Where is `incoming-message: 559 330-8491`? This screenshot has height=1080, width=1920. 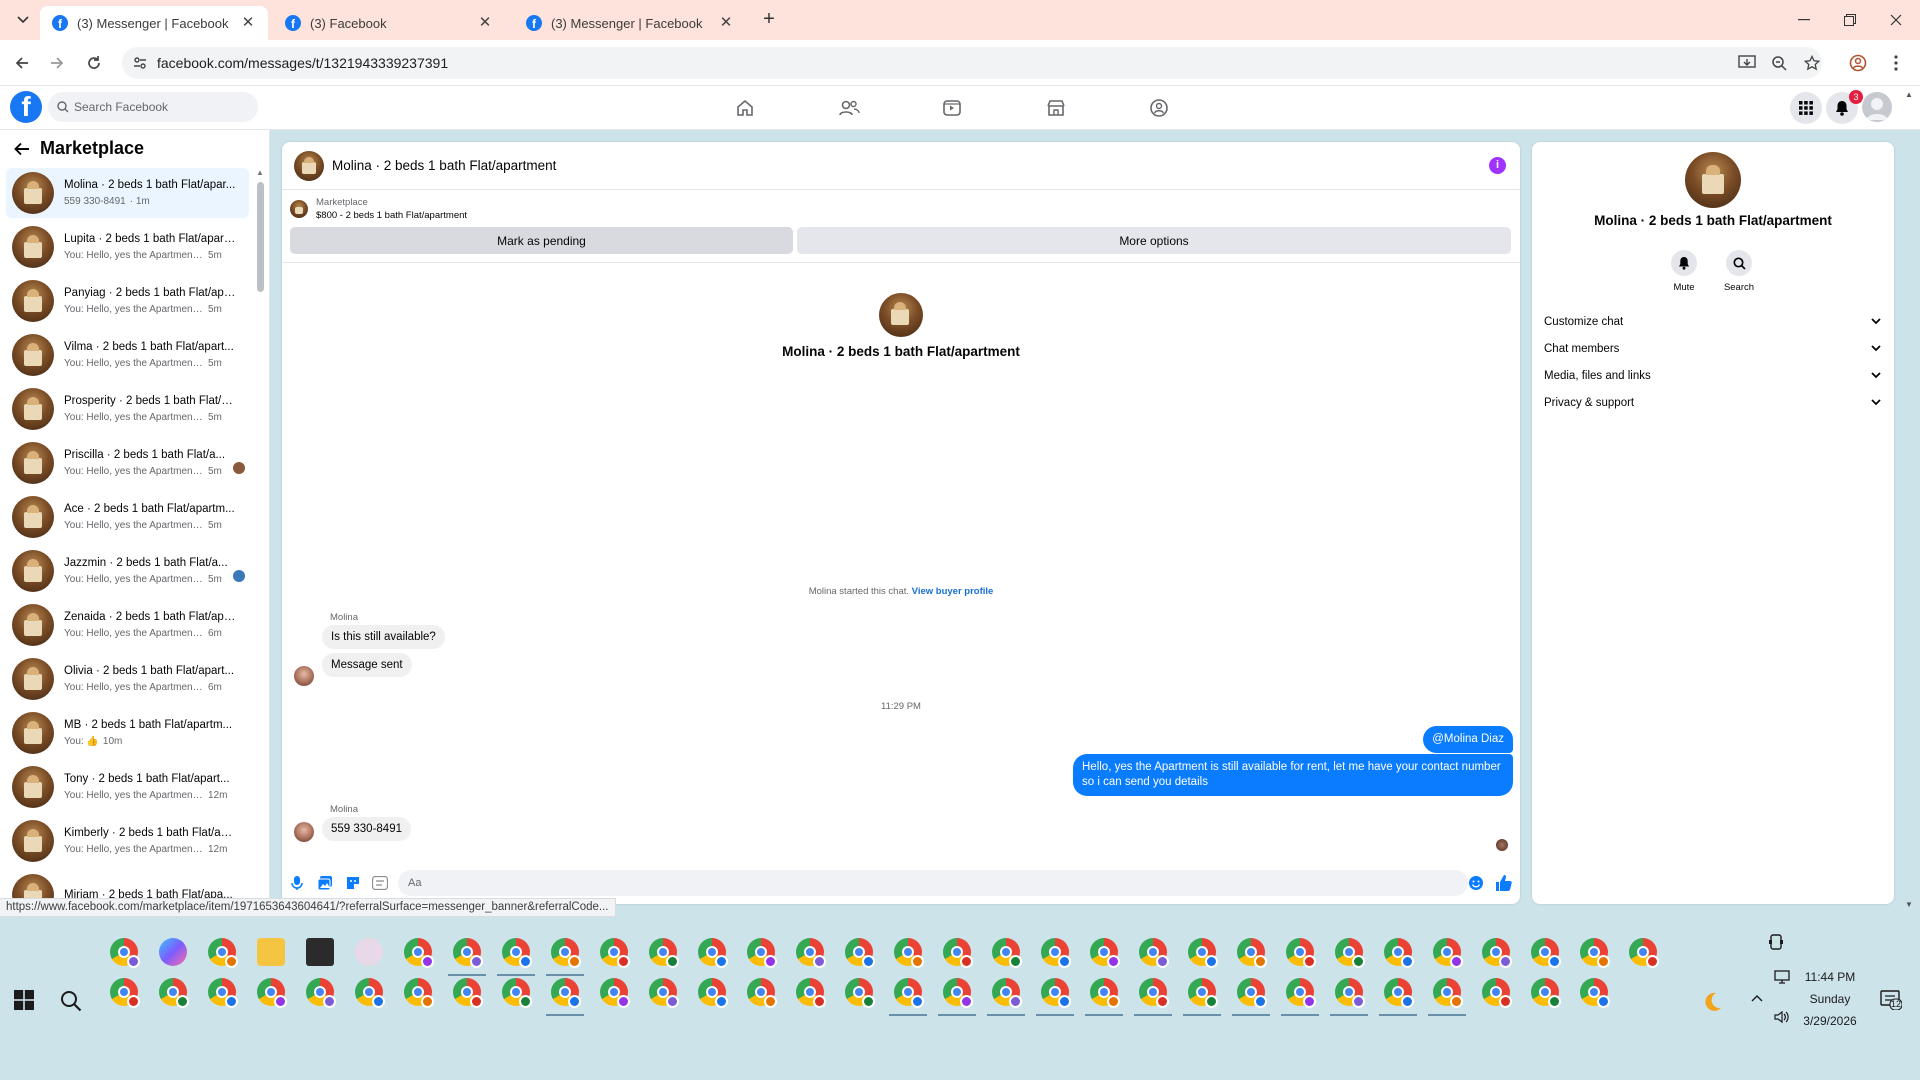 incoming-message: 559 330-8491 is located at coordinates (366, 829).